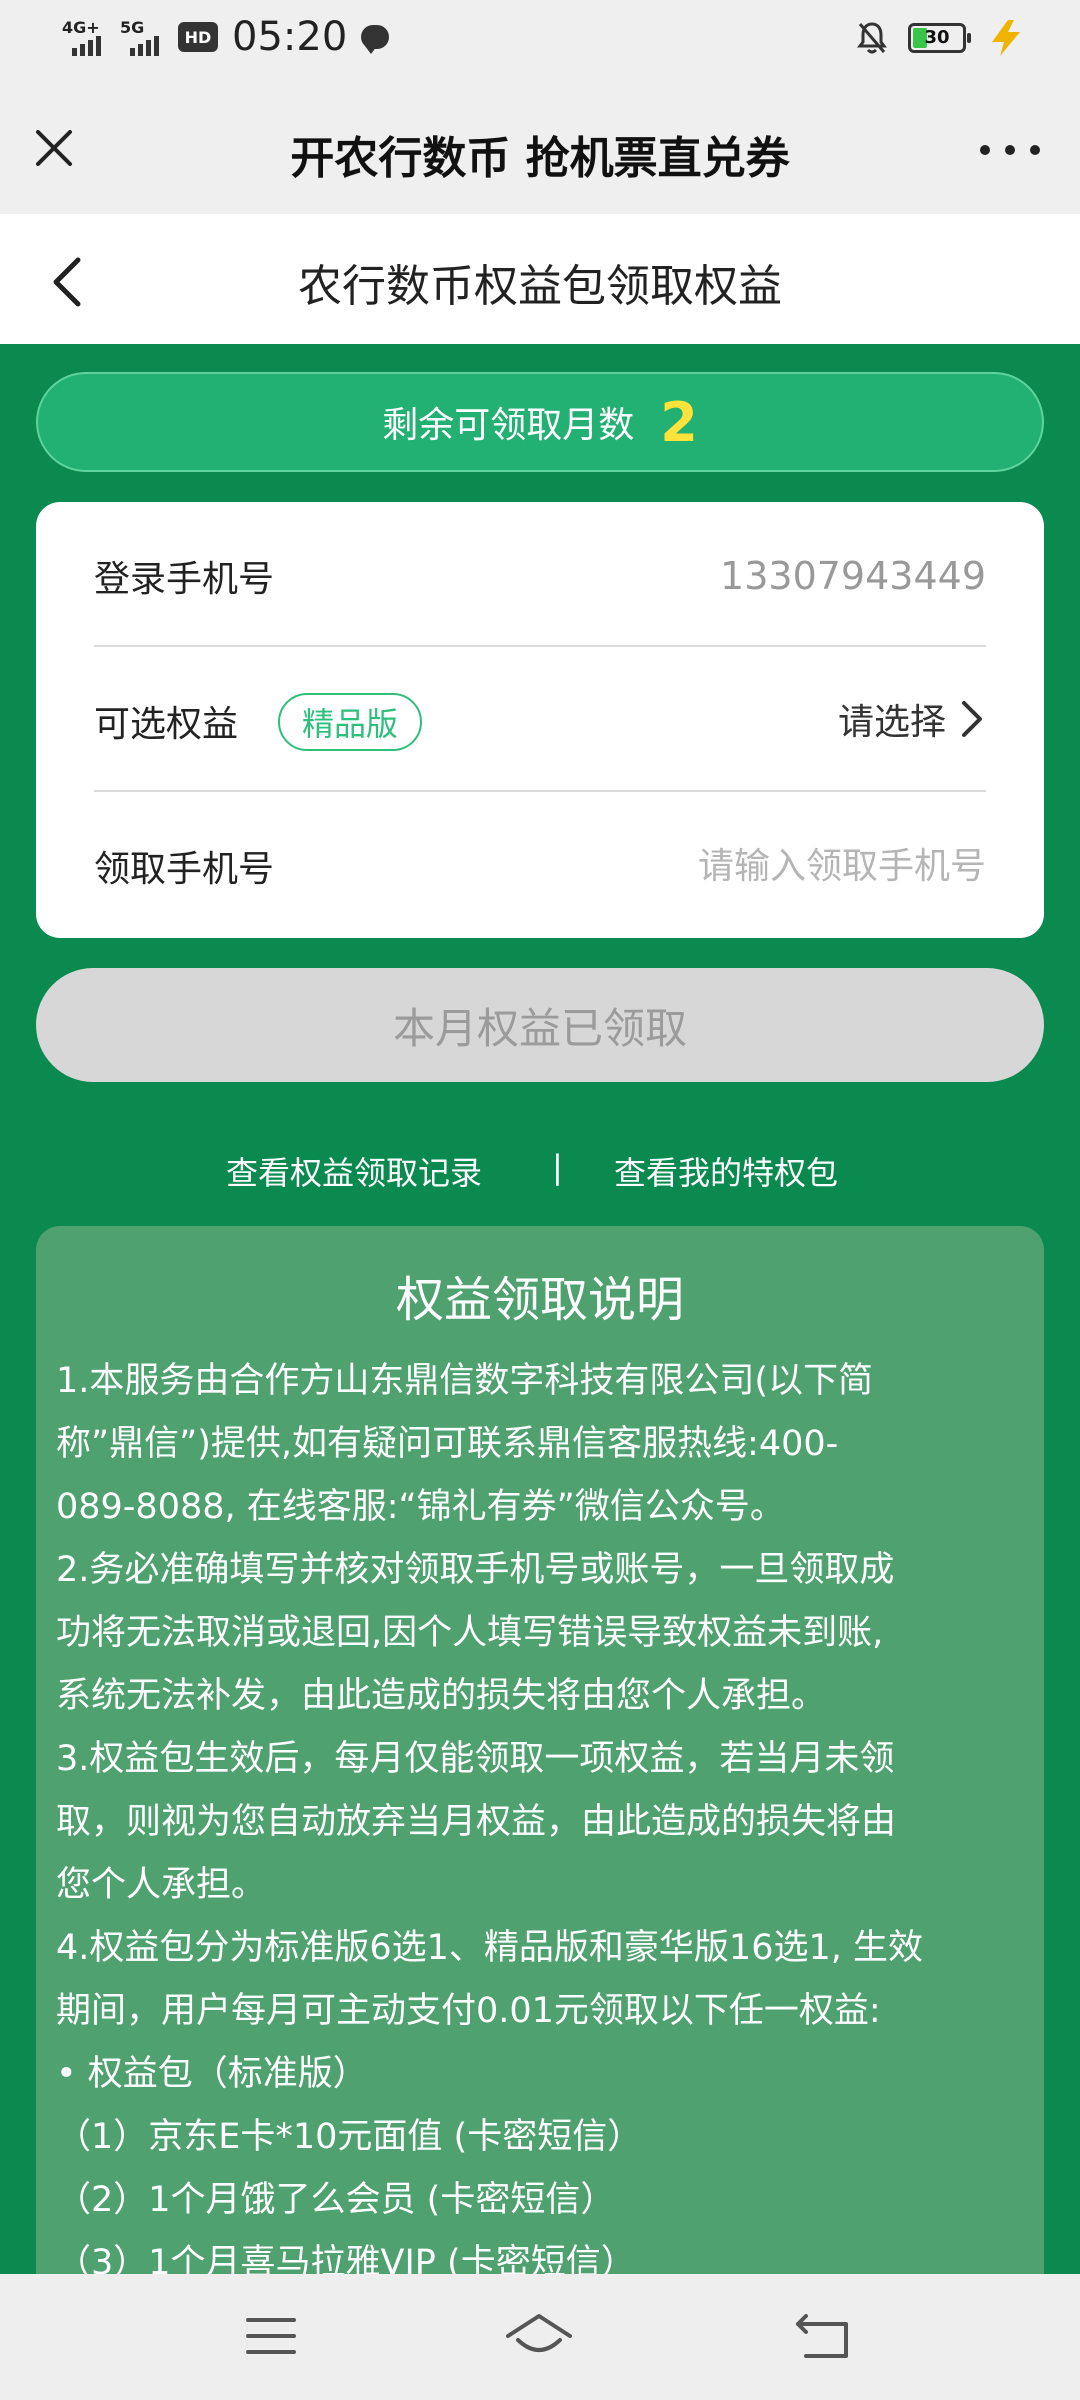  I want to click on claim-phone-label: 领取手机号, so click(184, 869).